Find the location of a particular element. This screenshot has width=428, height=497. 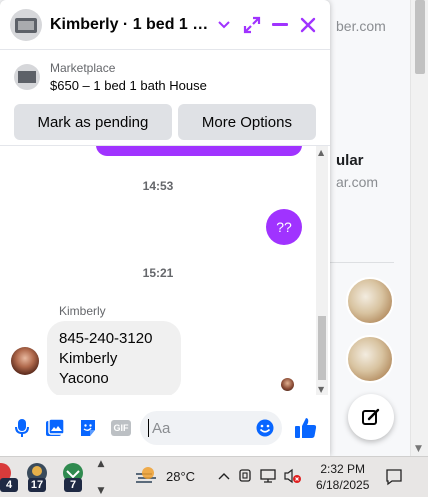

outgoing-message-bubble is located at coordinates (199, 151).